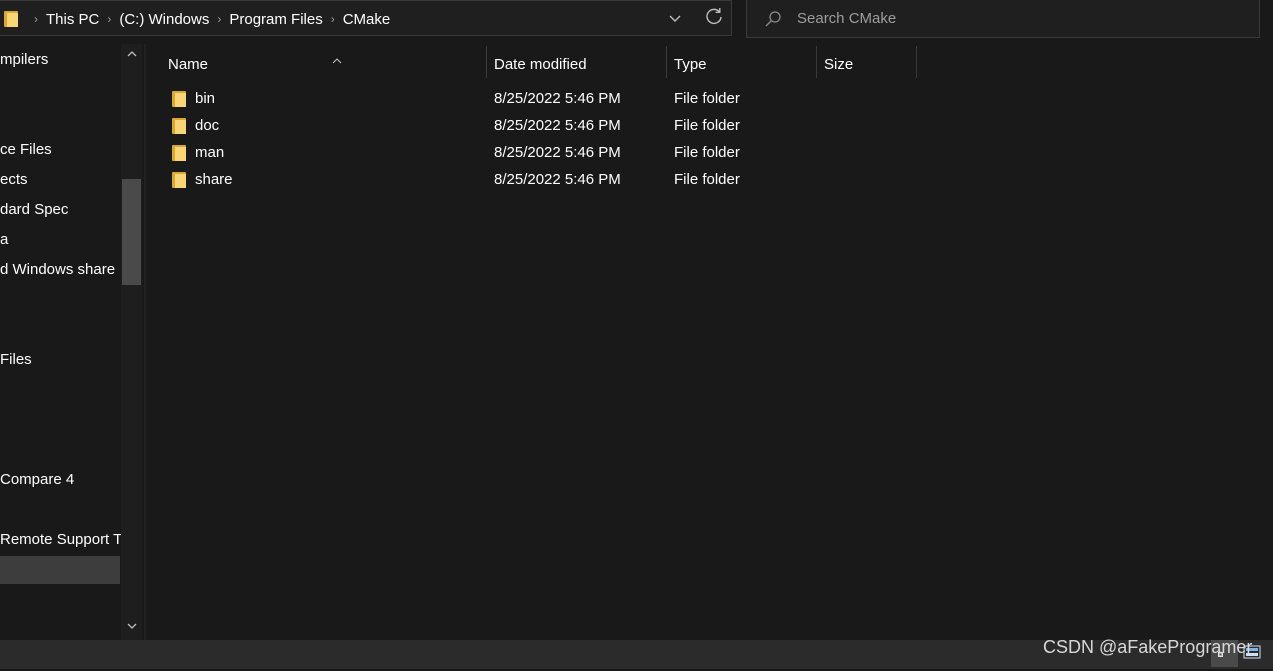 This screenshot has width=1273, height=671. I want to click on search-box: Search CMake, so click(1003, 19).